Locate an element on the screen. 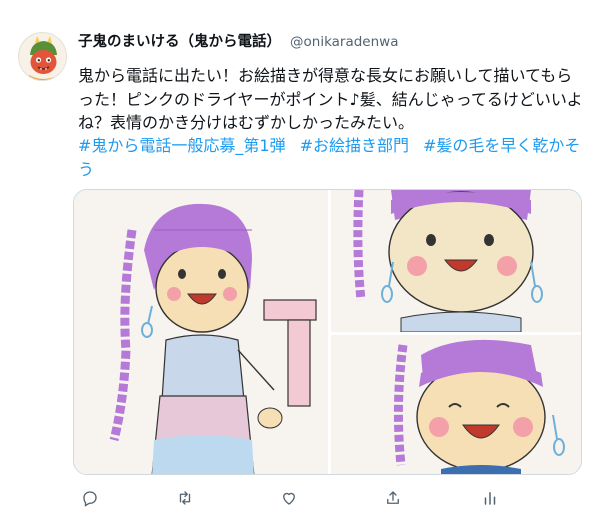 The height and width of the screenshot is (518, 601). reply-button is located at coordinates (90, 498).